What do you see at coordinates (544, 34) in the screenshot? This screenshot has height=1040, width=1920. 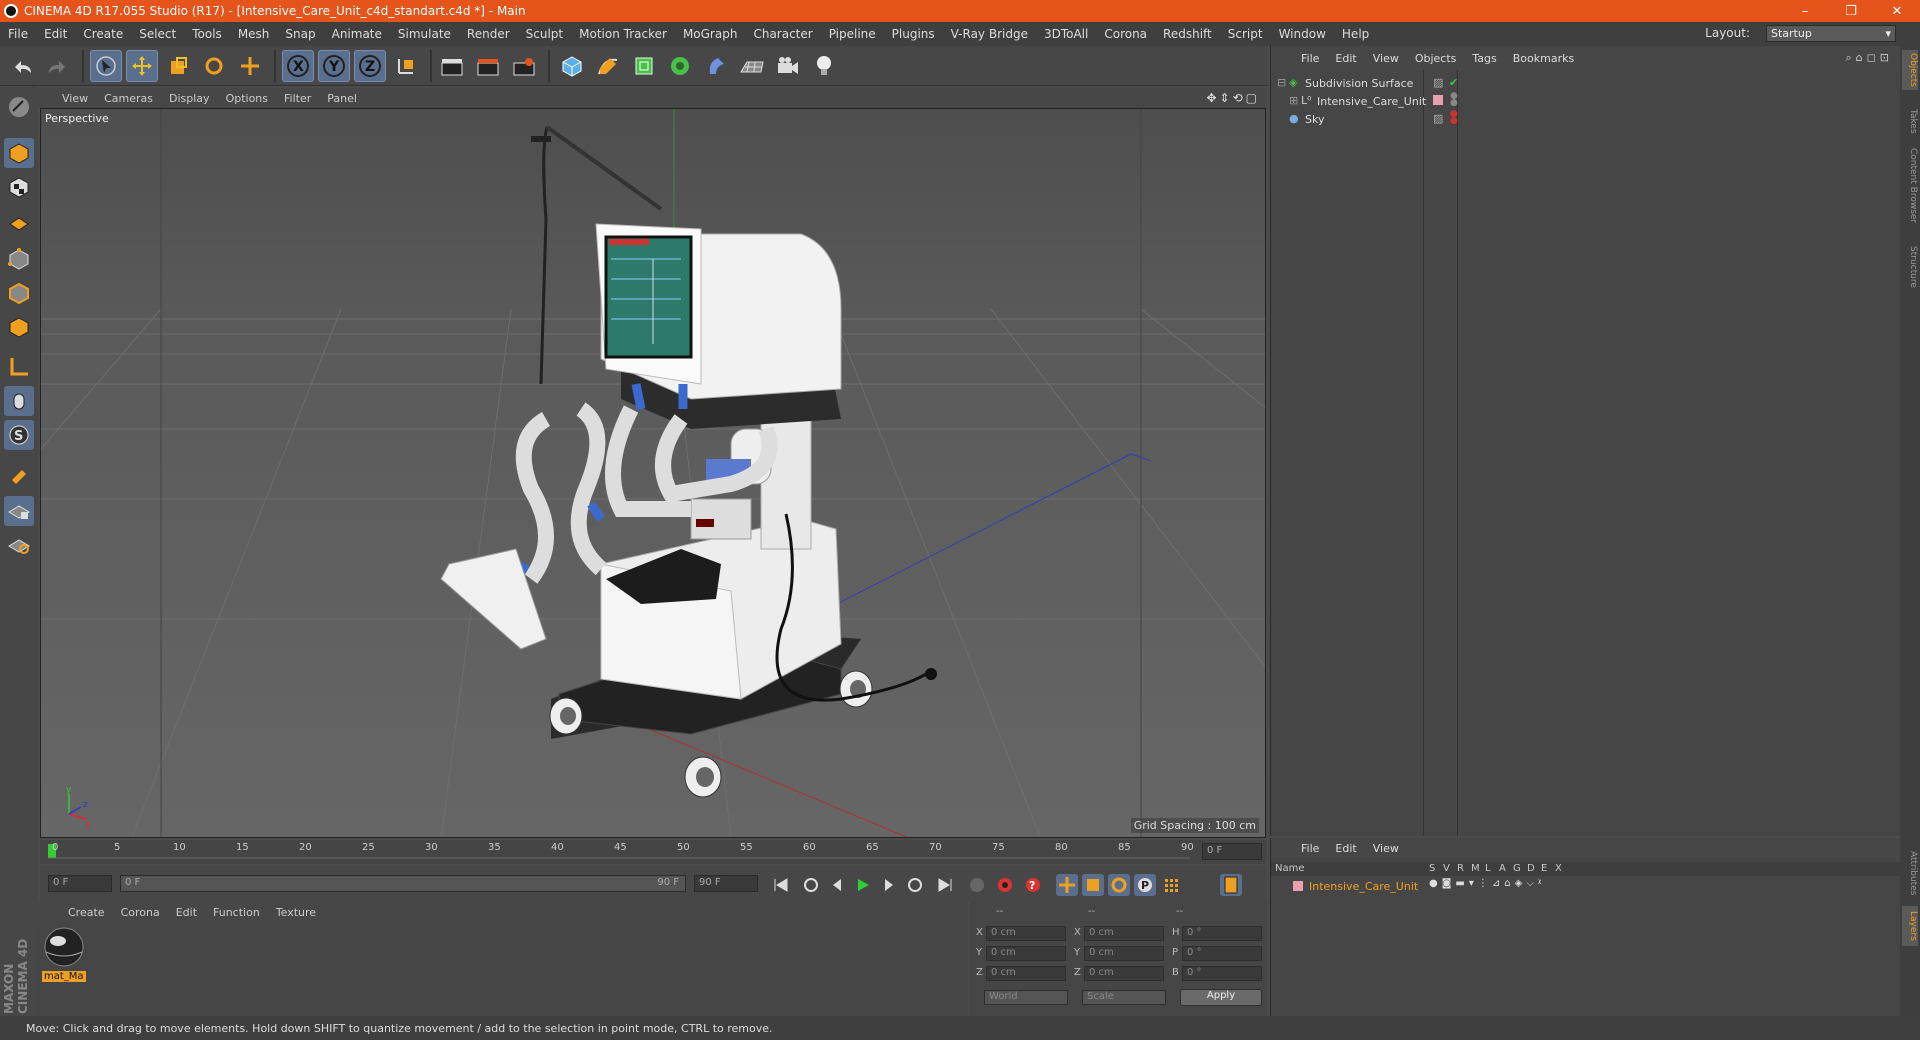 I see `menu-sculpt: Sculpt` at bounding box center [544, 34].